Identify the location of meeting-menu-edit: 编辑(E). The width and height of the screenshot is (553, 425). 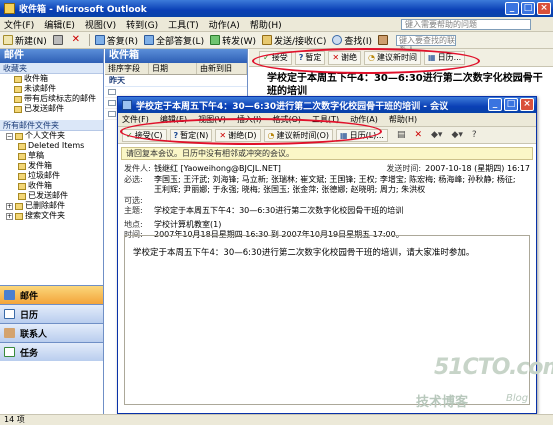
(173, 119).